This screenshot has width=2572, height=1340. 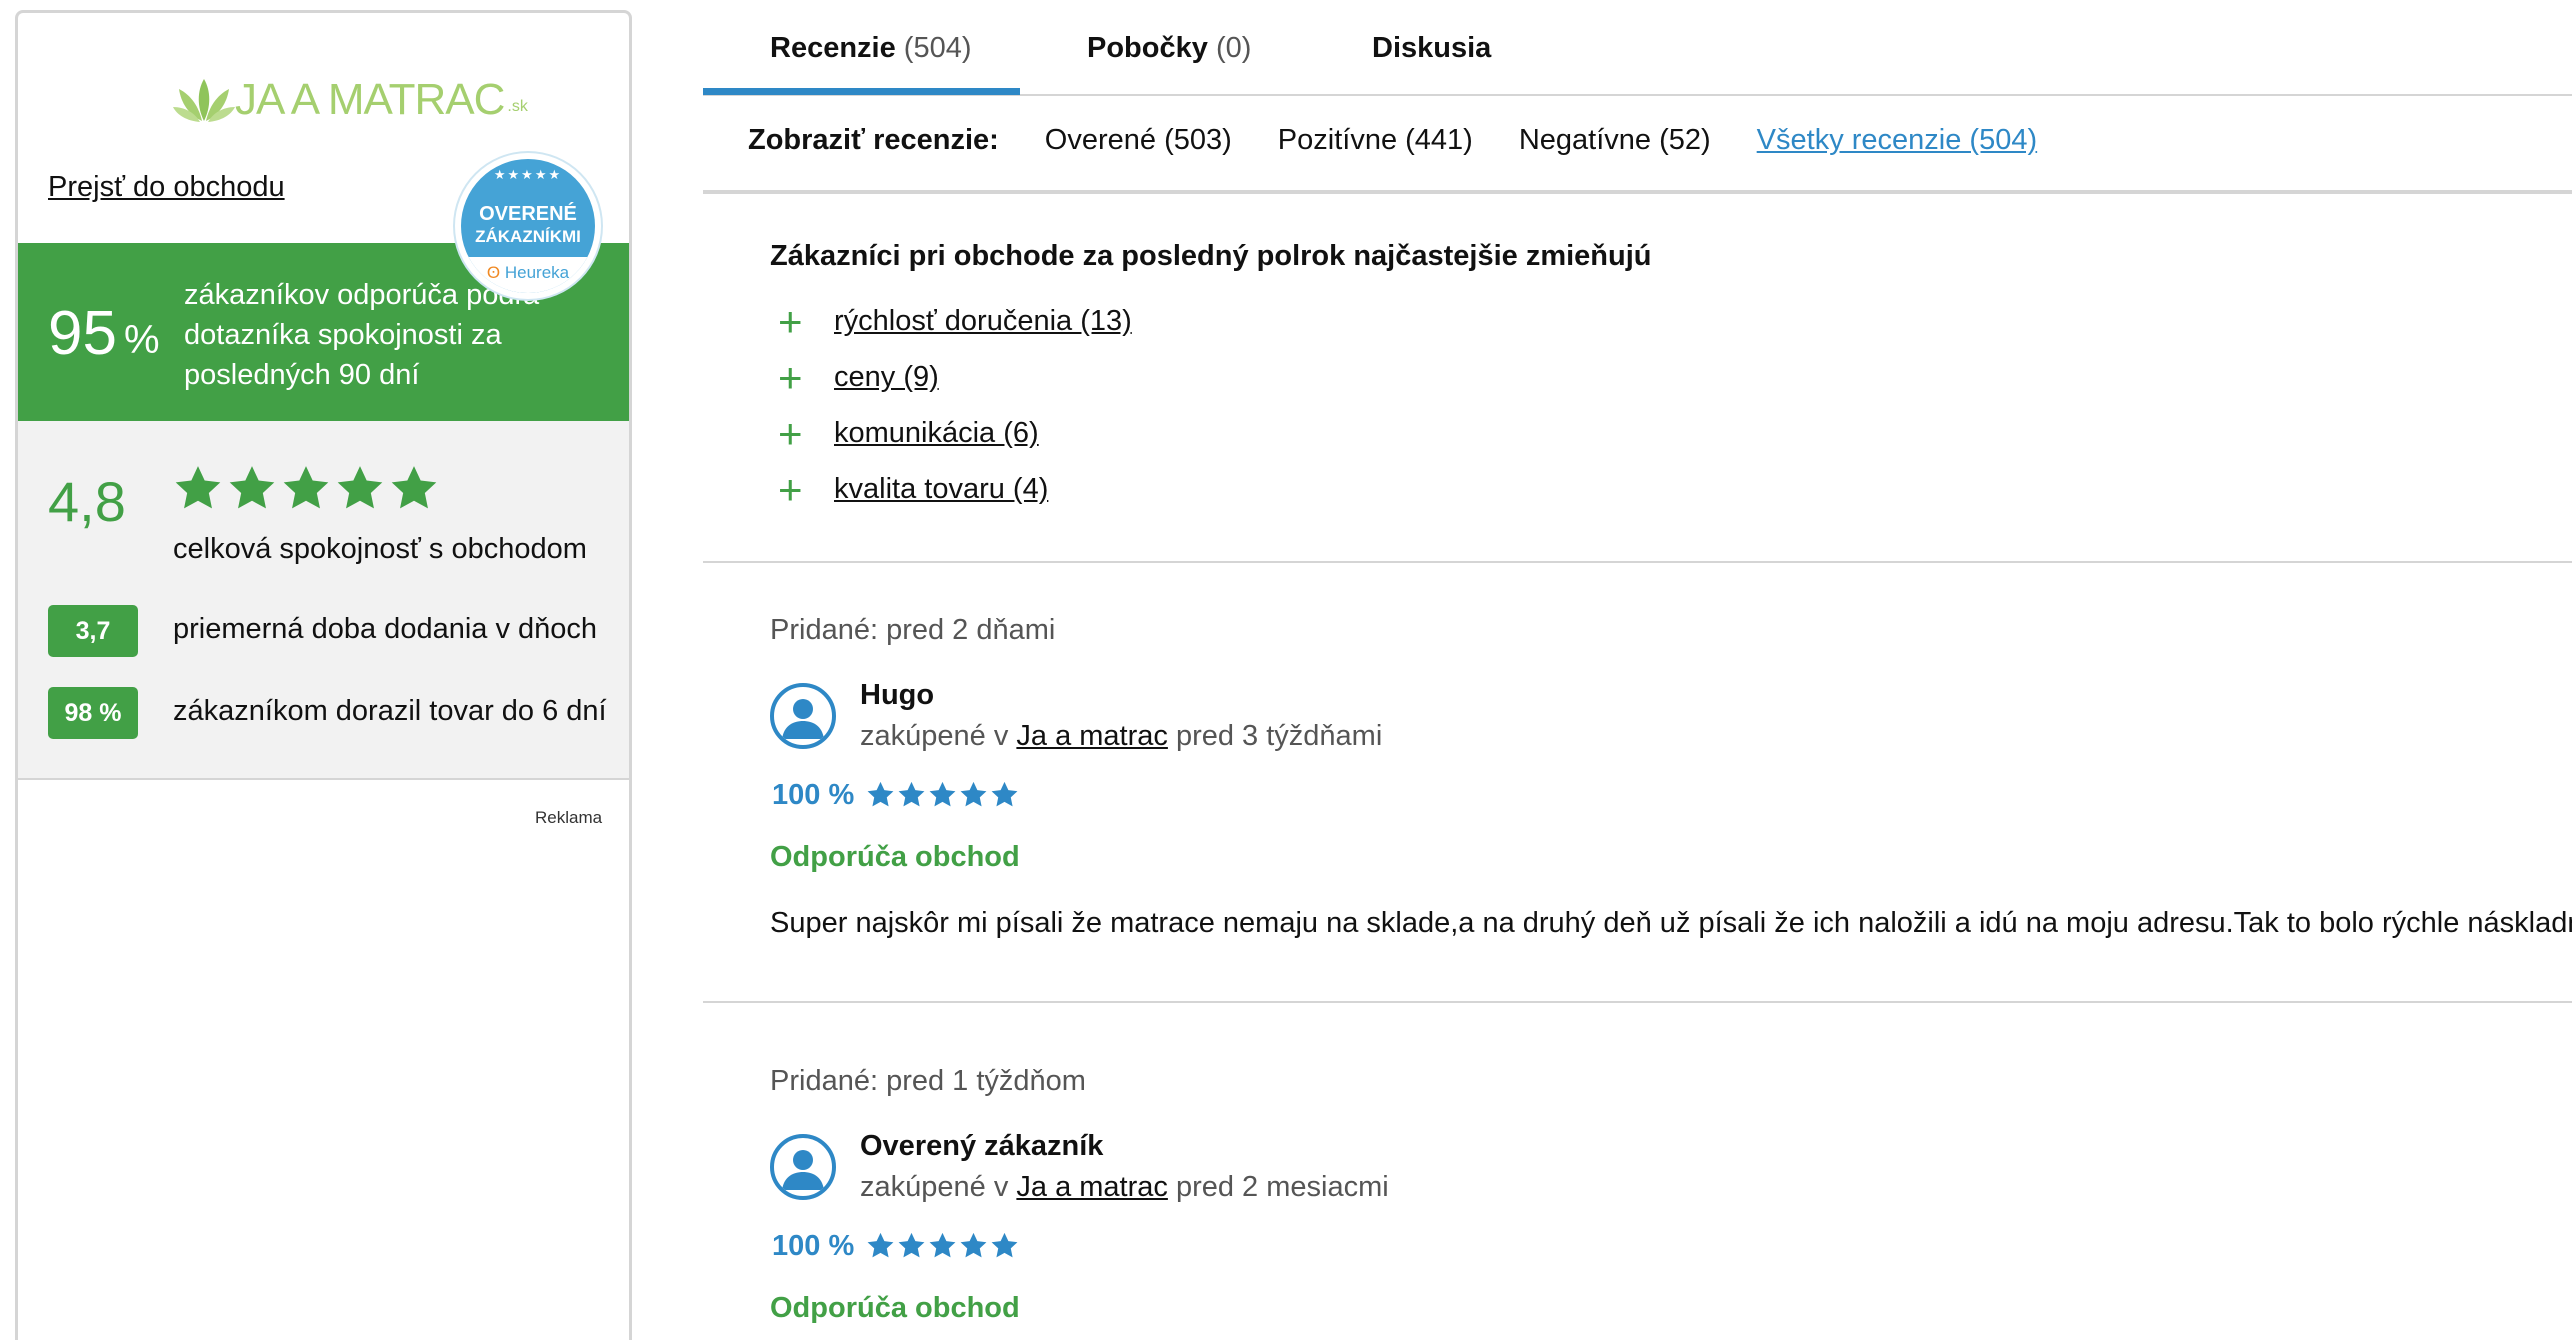 I want to click on go-to-shop-link: Prejsť do obchodu, so click(x=166, y=187).